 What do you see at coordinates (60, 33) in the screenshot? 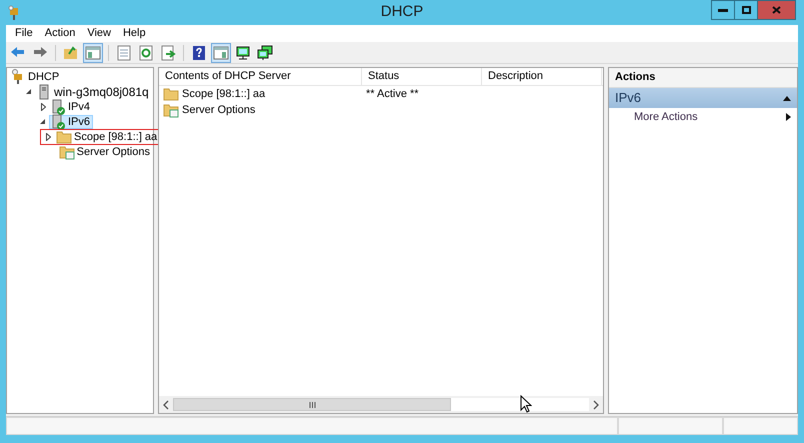
I see `menu-item: Action` at bounding box center [60, 33].